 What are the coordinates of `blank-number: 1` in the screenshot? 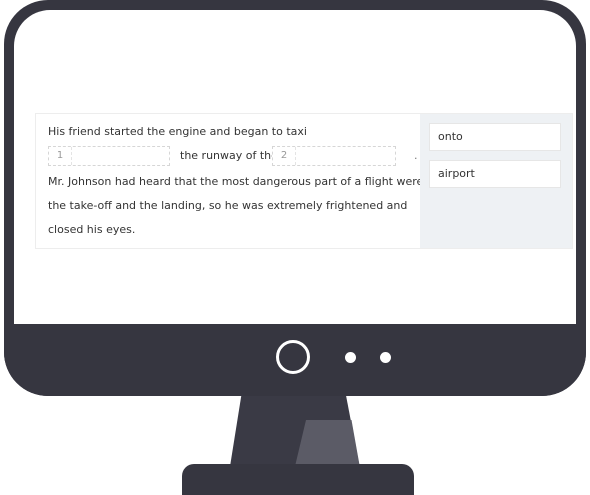 It's located at (60, 156).